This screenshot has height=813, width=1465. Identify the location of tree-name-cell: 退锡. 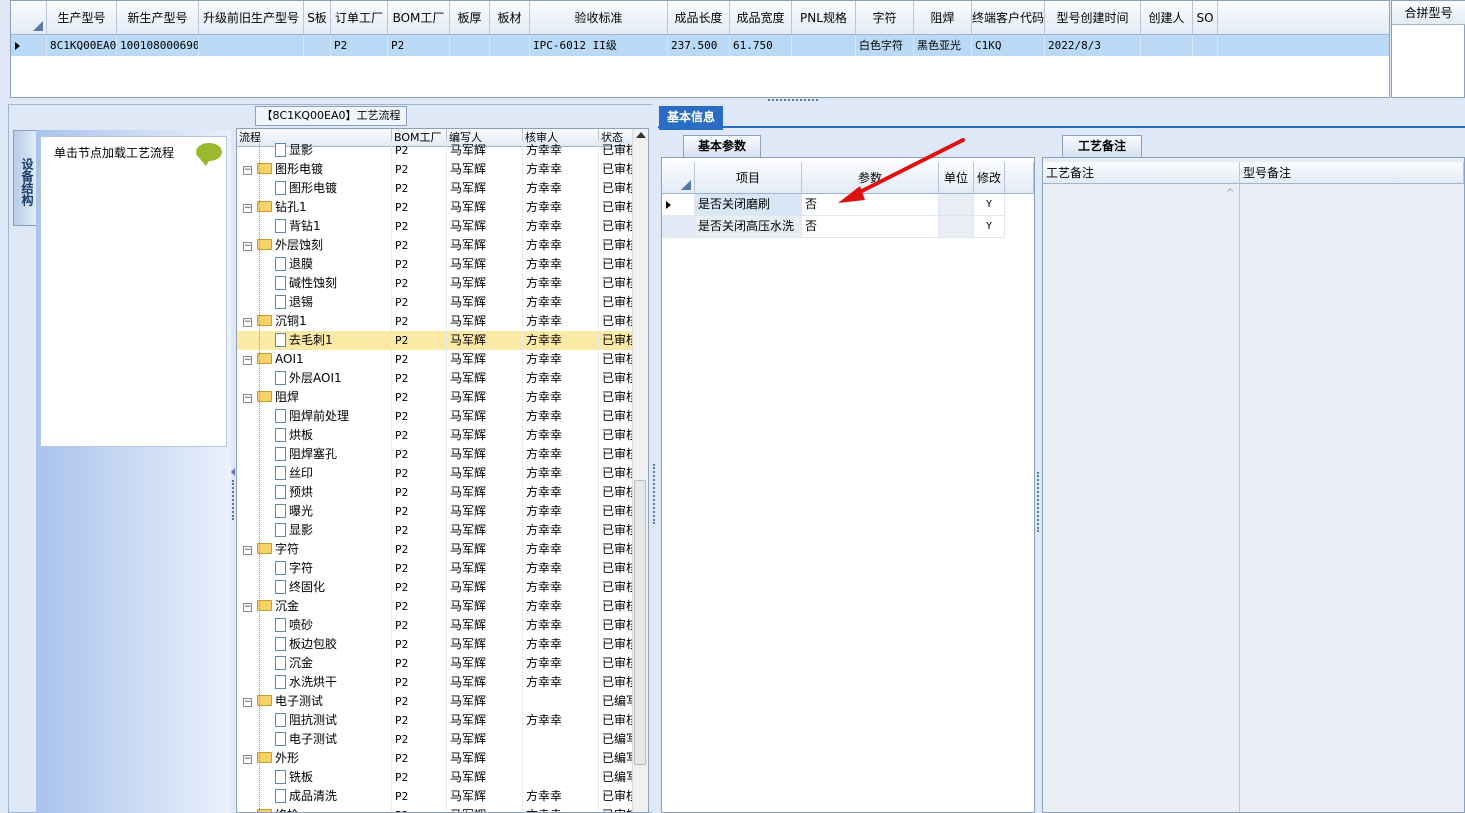
(314, 302).